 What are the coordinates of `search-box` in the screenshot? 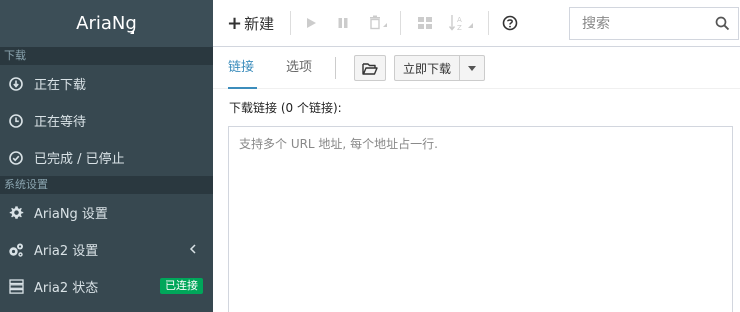 It's located at (654, 23).